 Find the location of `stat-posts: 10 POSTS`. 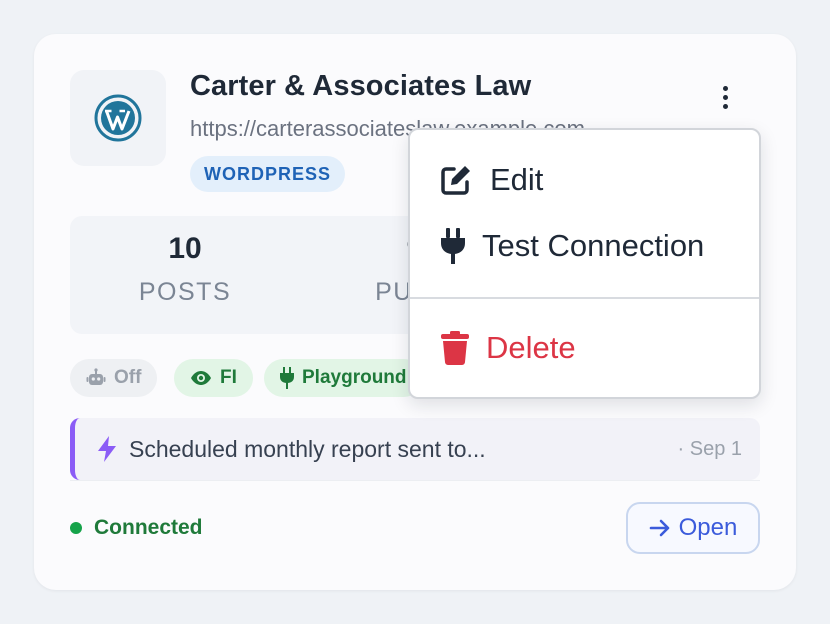

stat-posts: 10 POSTS is located at coordinates (185, 275).